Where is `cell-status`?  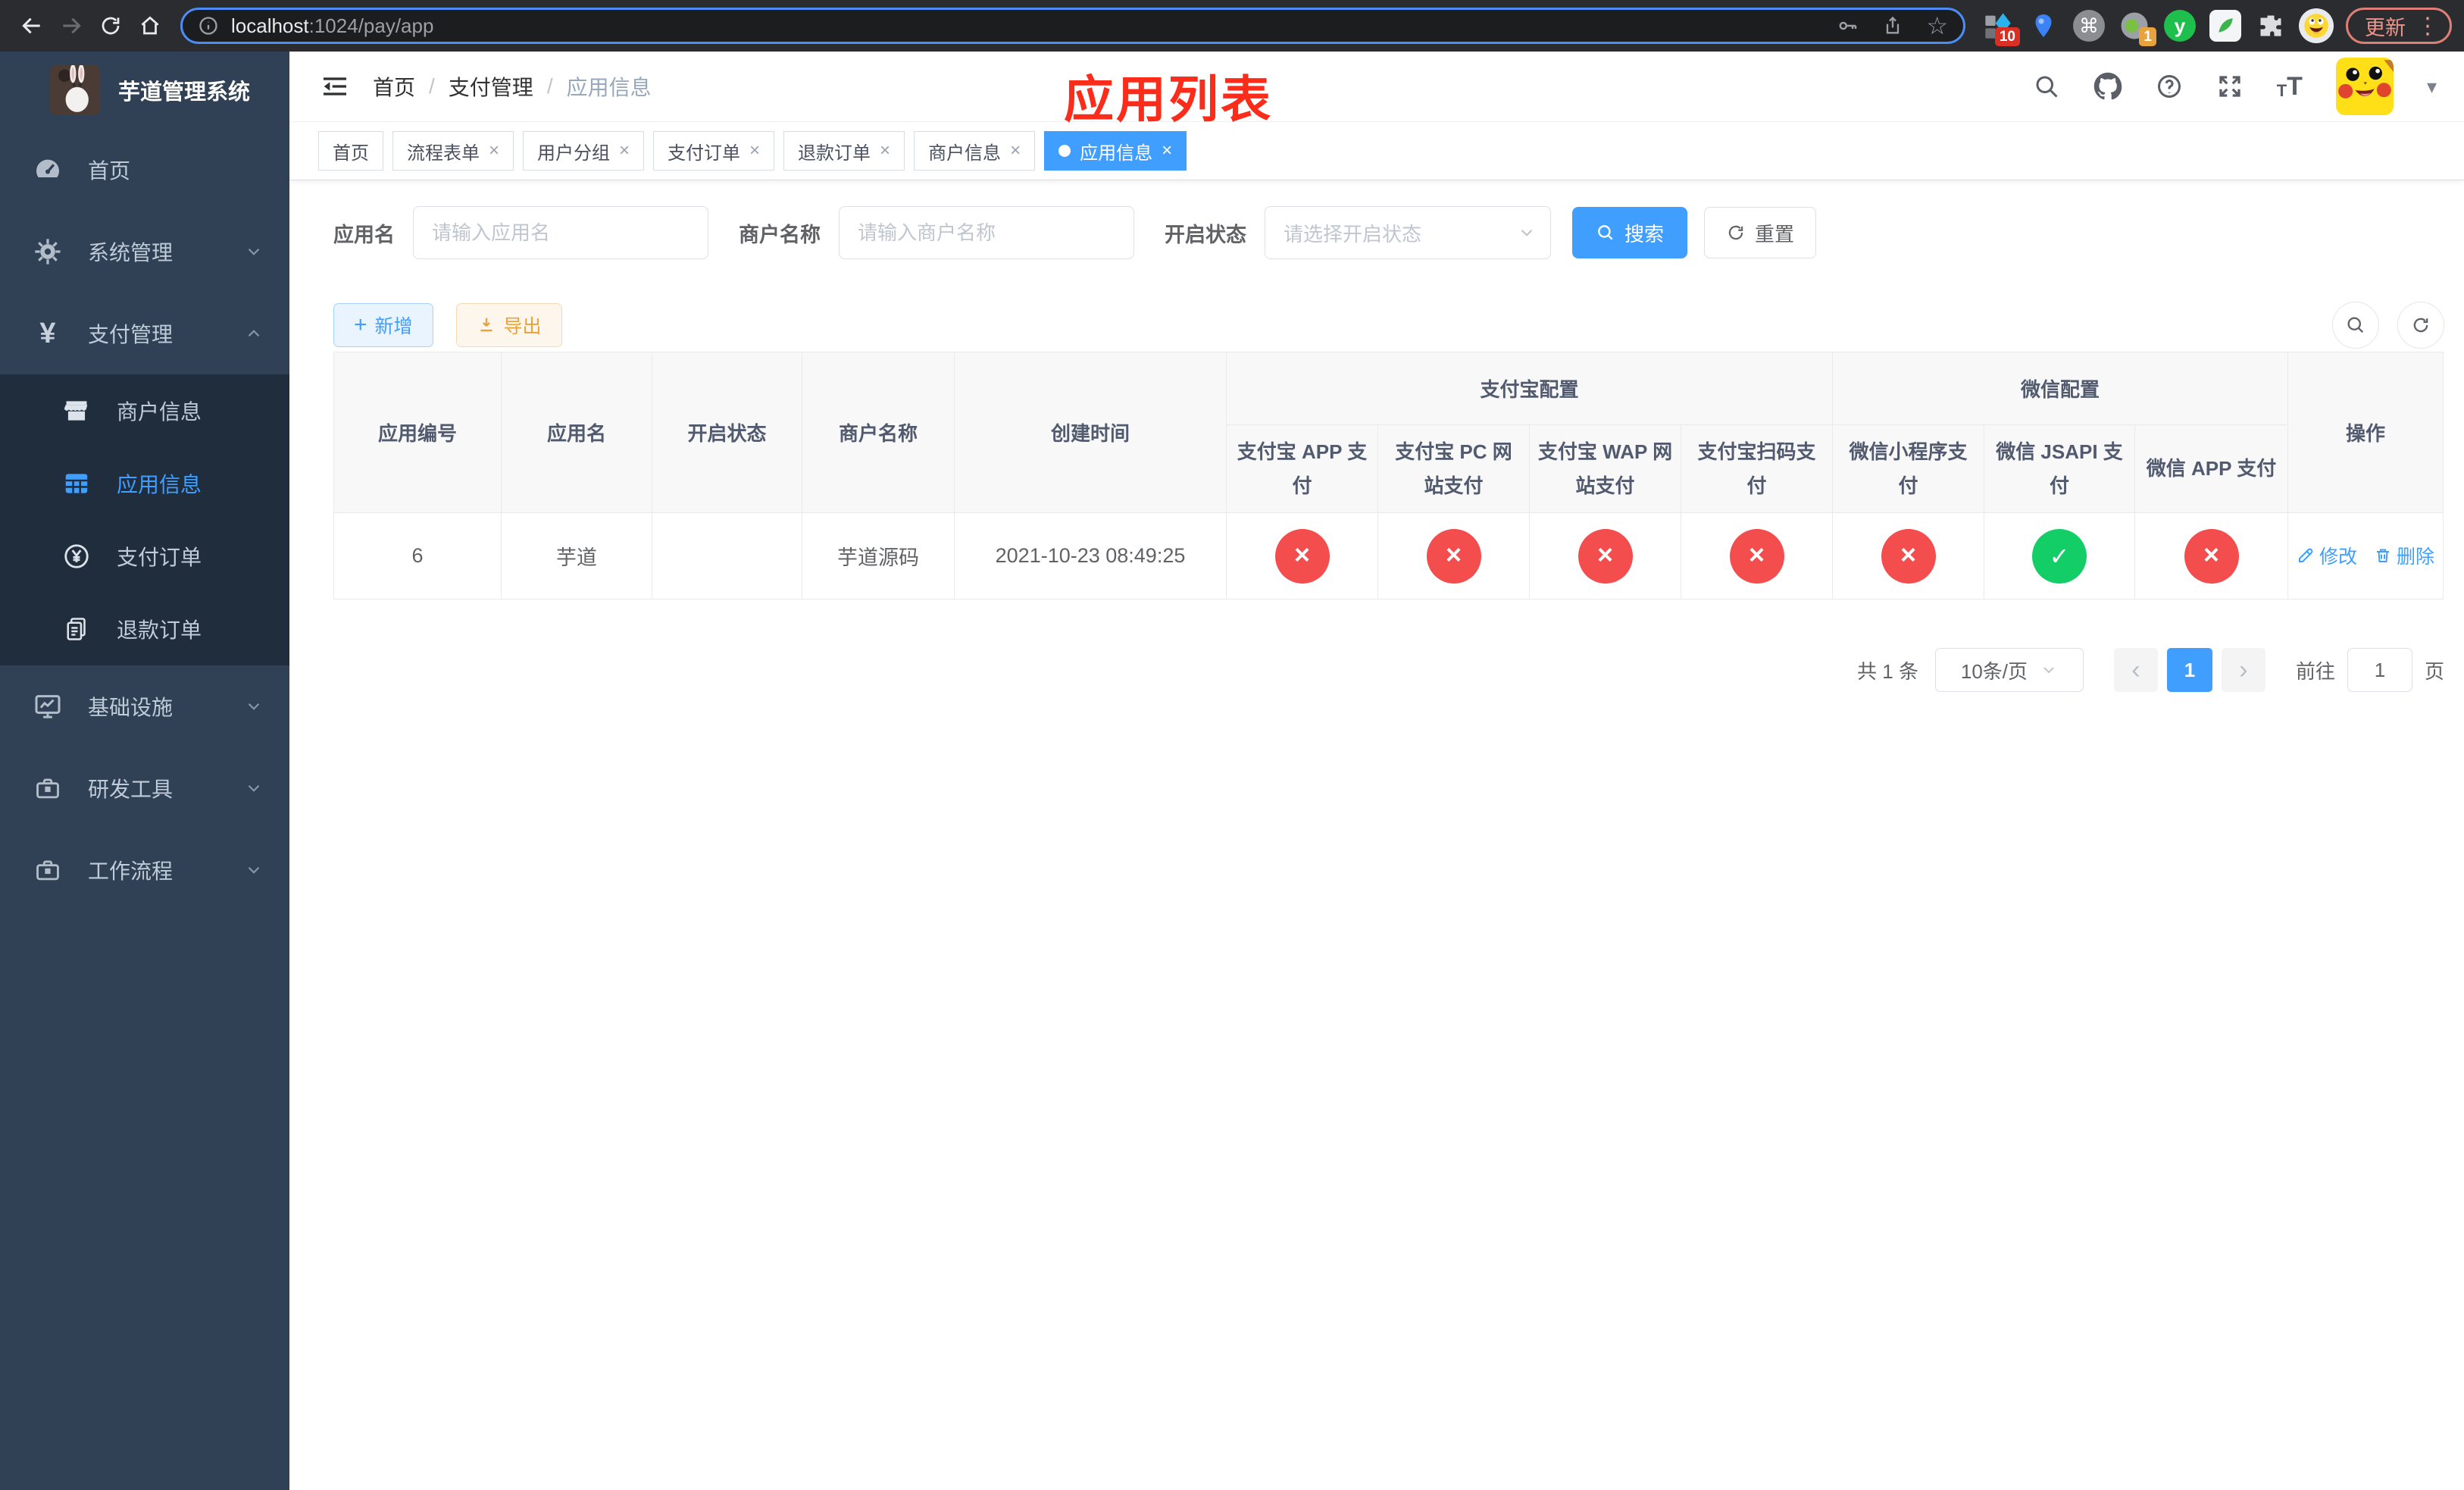
cell-status is located at coordinates (727, 556).